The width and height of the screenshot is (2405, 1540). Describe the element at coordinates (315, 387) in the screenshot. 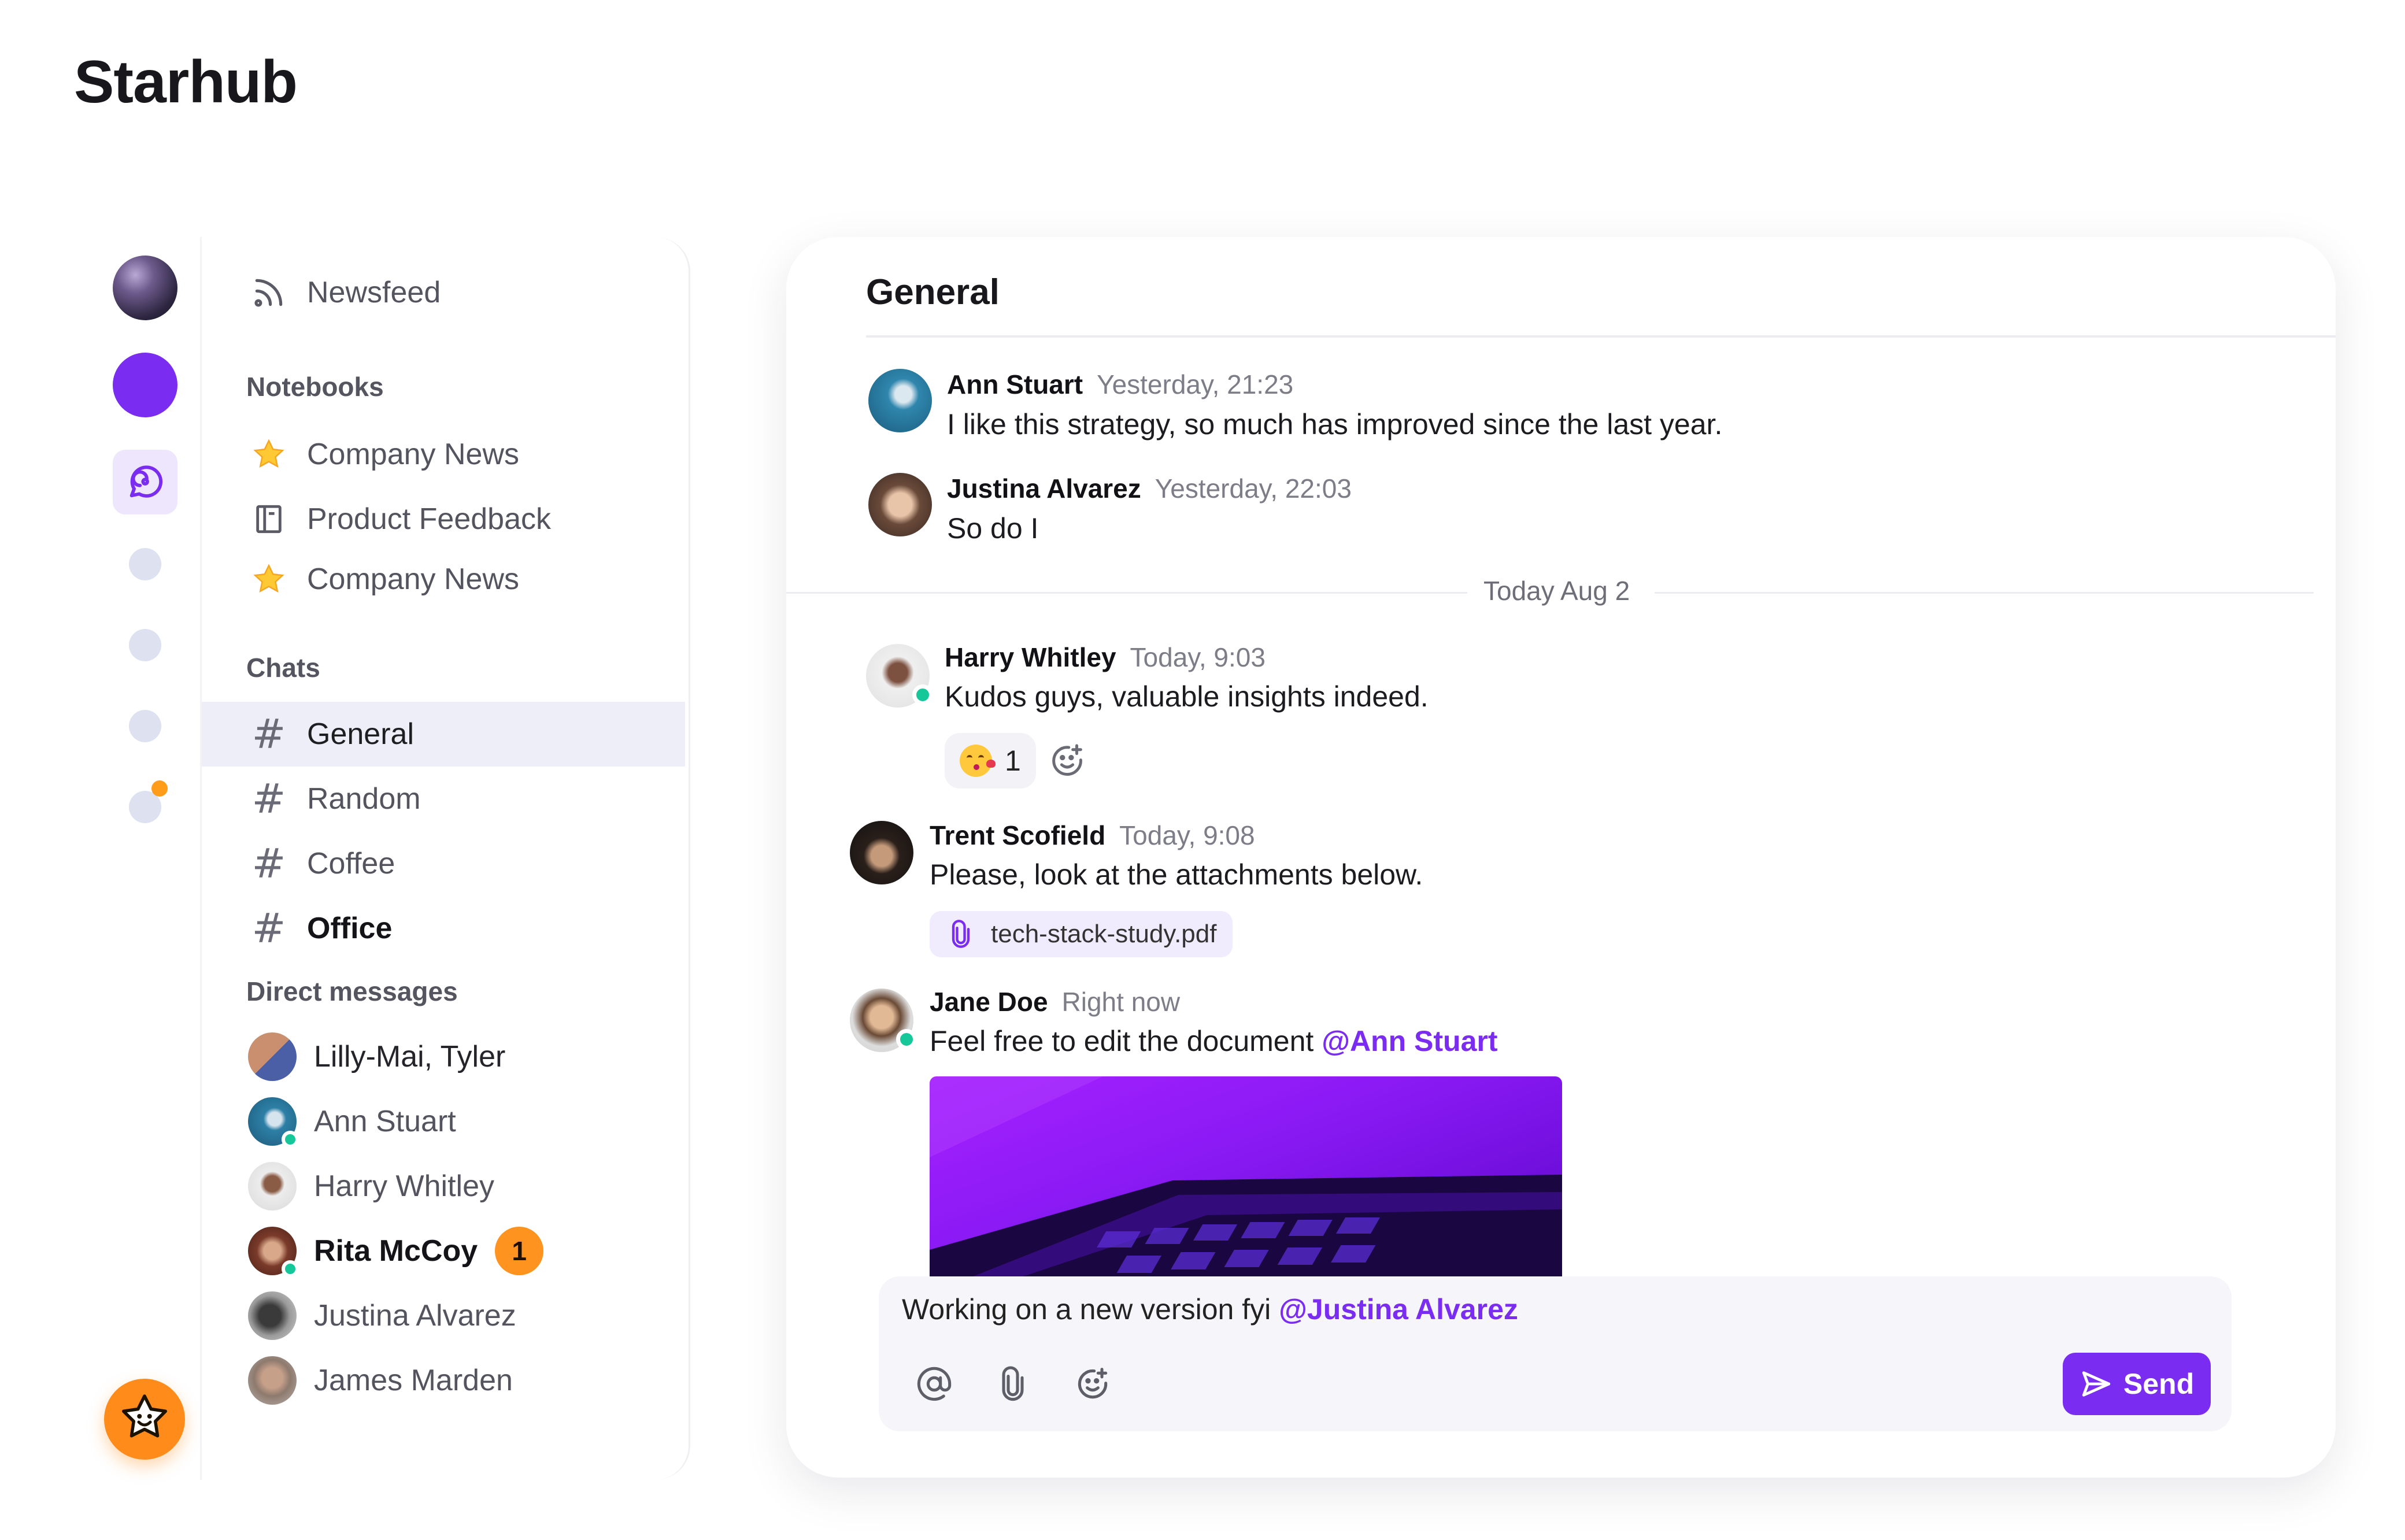

I see `notebooks-heading: Notebooks` at that location.